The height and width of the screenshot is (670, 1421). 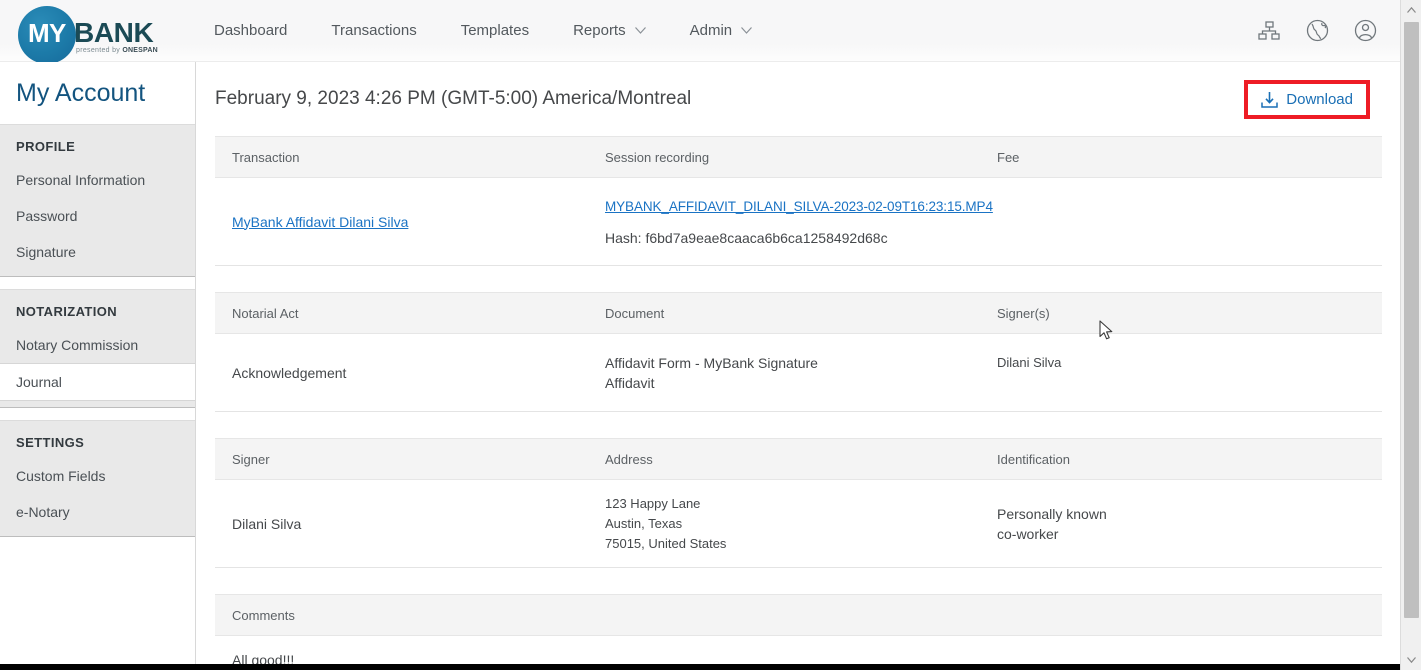 I want to click on column-header-transaction: Transaction, so click(x=266, y=157).